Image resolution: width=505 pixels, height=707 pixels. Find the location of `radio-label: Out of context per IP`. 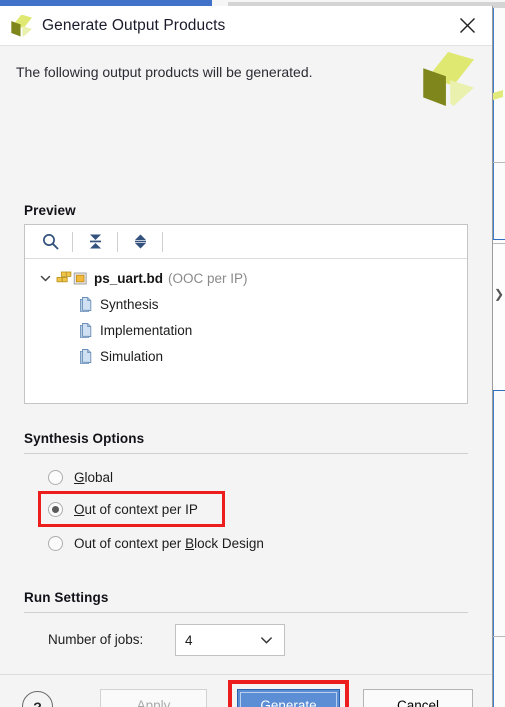

radio-label: Out of context per IP is located at coordinates (136, 509).